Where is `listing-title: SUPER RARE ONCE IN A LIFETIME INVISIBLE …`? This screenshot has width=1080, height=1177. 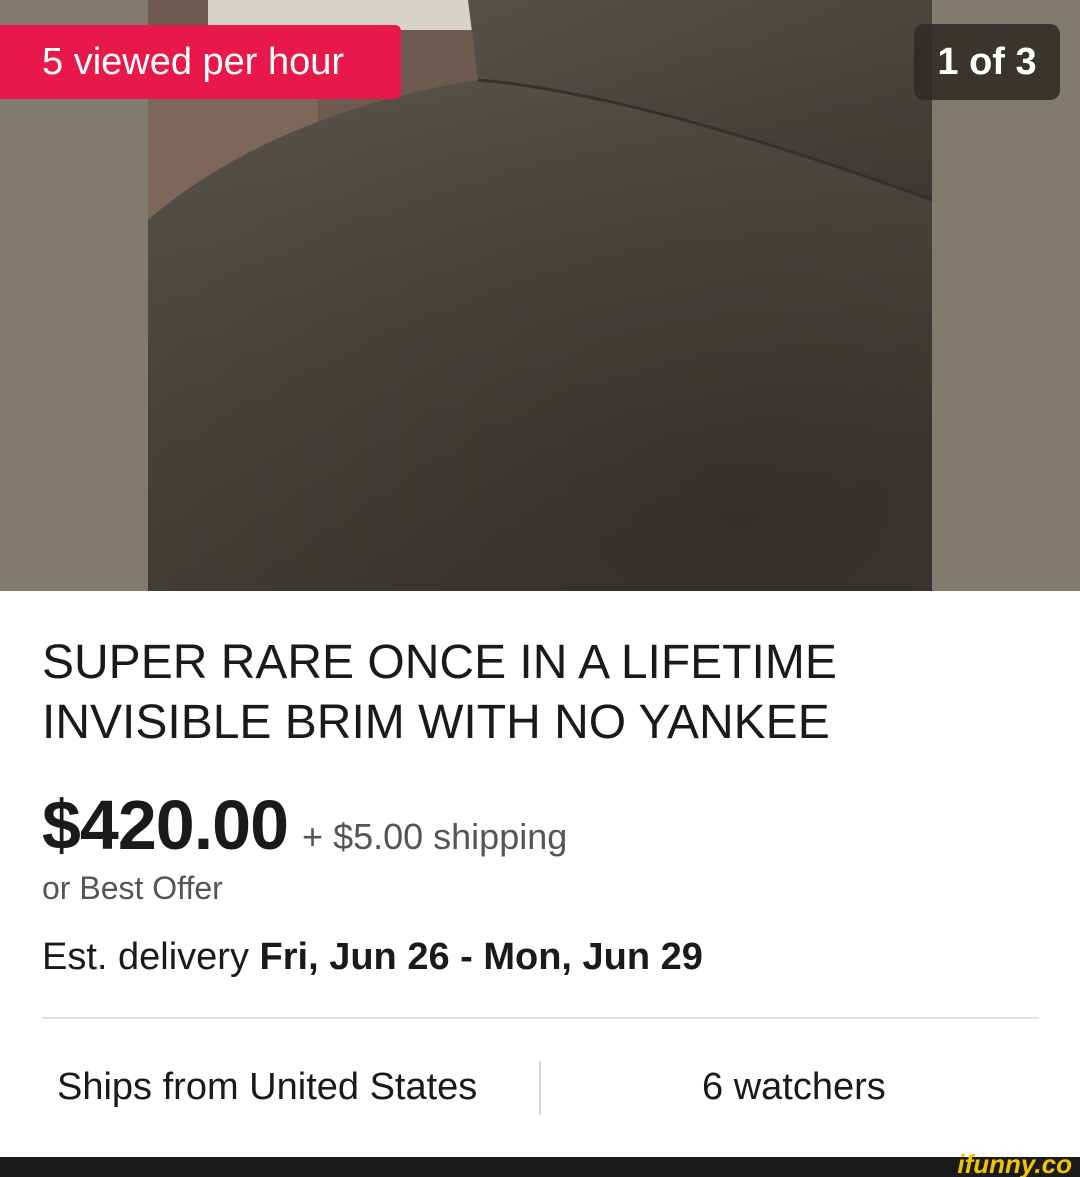
listing-title: SUPER RARE ONCE IN A LIFETIME INVISIBLE … is located at coordinates (542, 693).